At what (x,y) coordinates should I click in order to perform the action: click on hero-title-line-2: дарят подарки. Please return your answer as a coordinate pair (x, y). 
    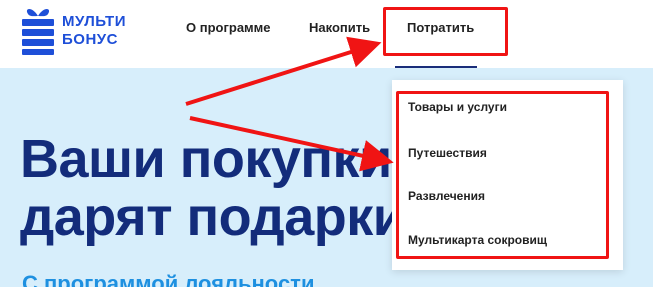
    Looking at the image, I should click on (213, 217).